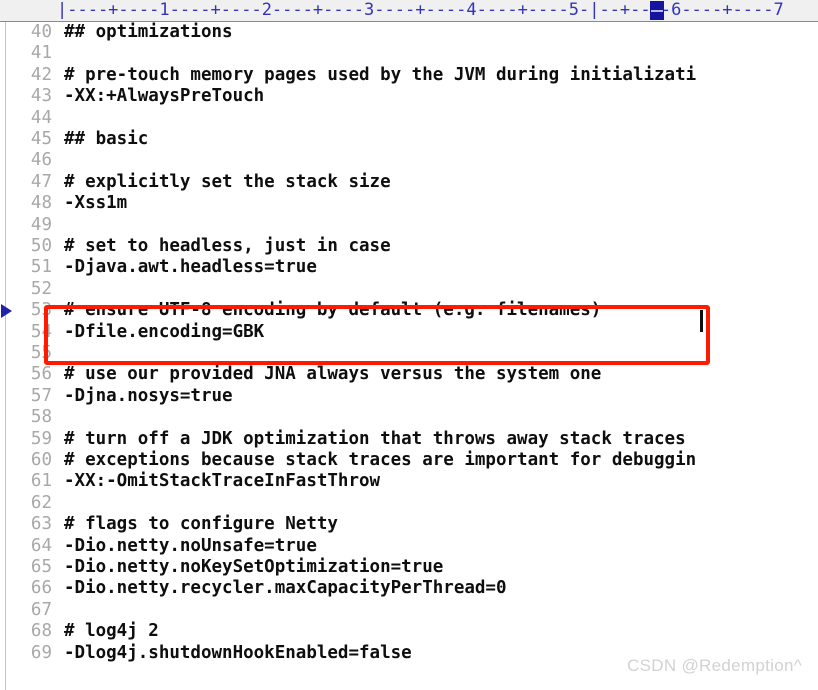 Image resolution: width=818 pixels, height=690 pixels. What do you see at coordinates (409, 225) in the screenshot?
I see `code-line: 49` at bounding box center [409, 225].